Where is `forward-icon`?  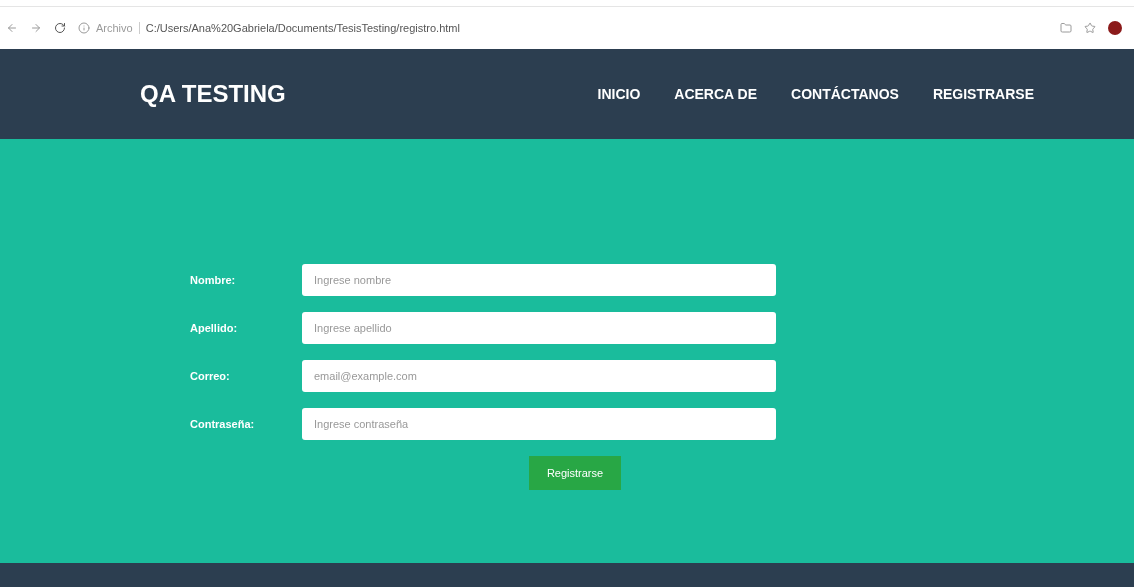 forward-icon is located at coordinates (36, 28).